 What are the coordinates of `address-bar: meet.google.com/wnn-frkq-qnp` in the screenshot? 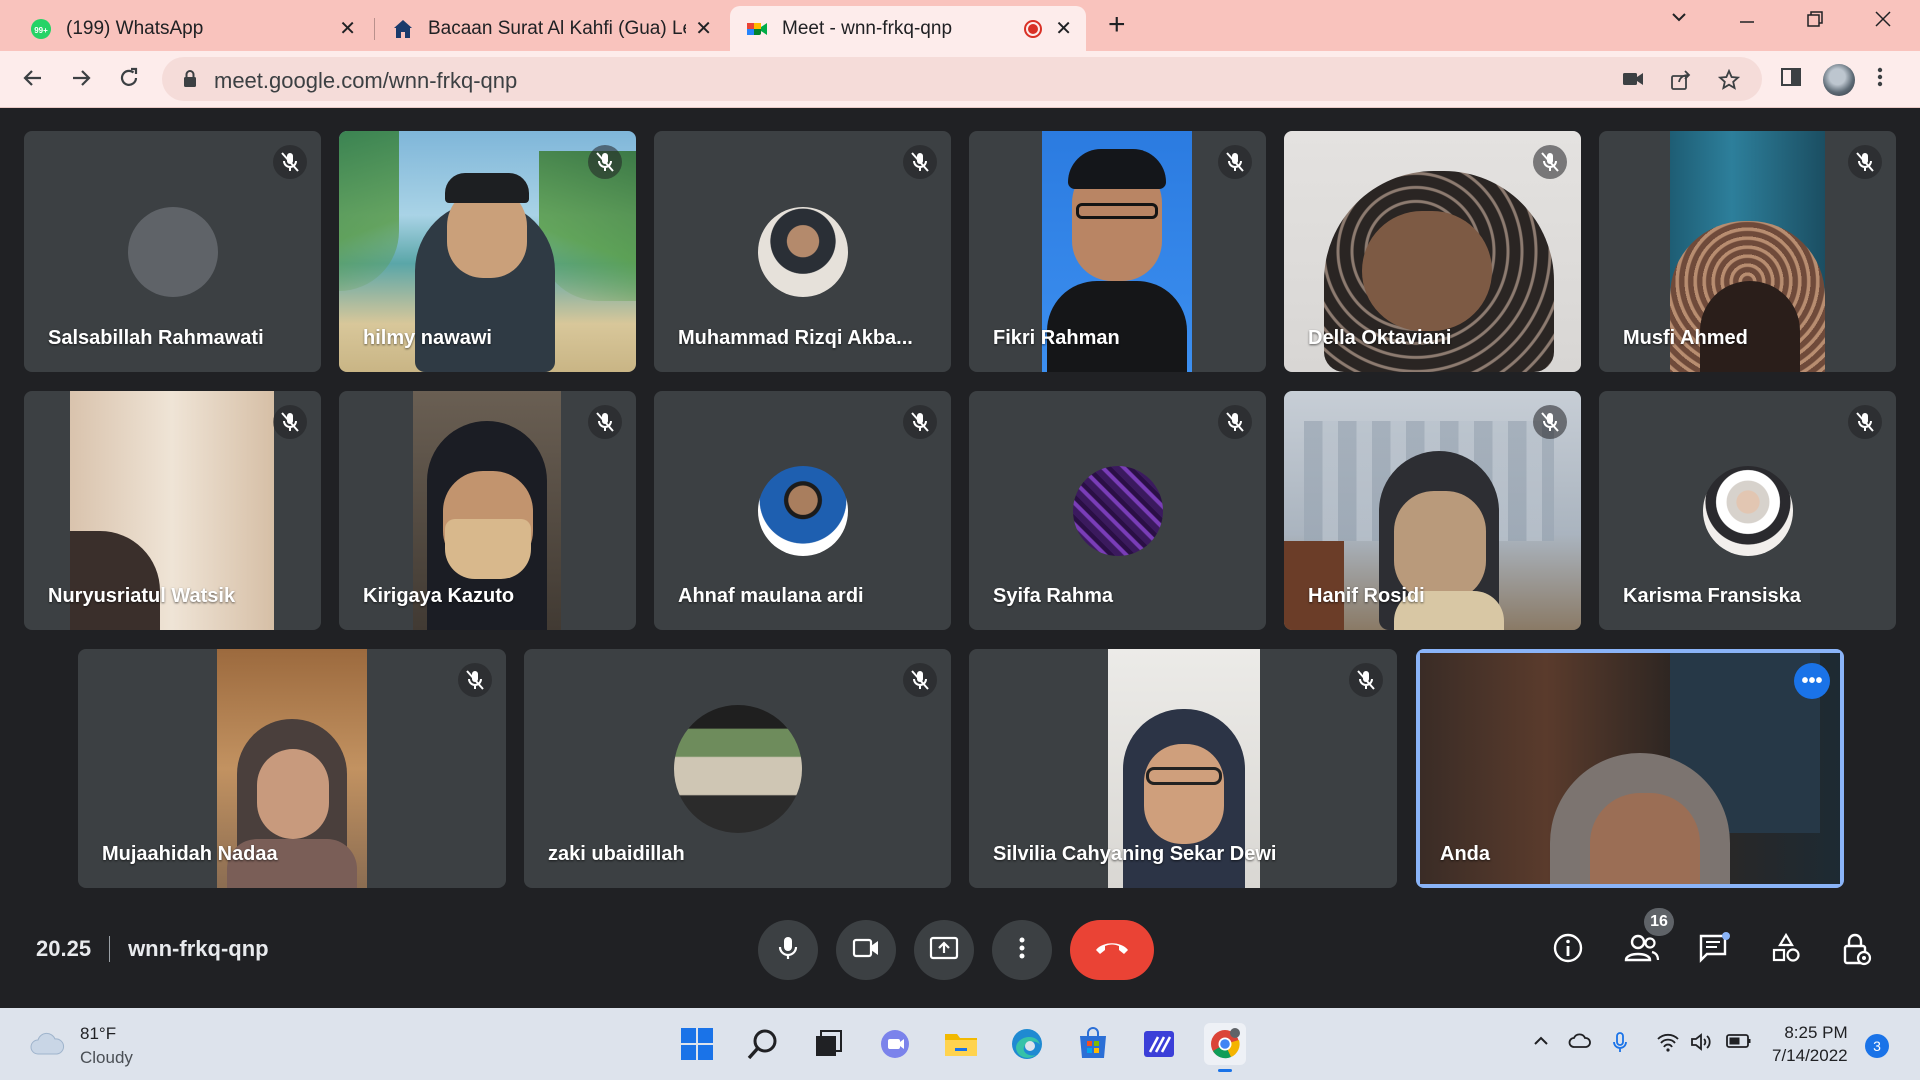 It's located at (962, 79).